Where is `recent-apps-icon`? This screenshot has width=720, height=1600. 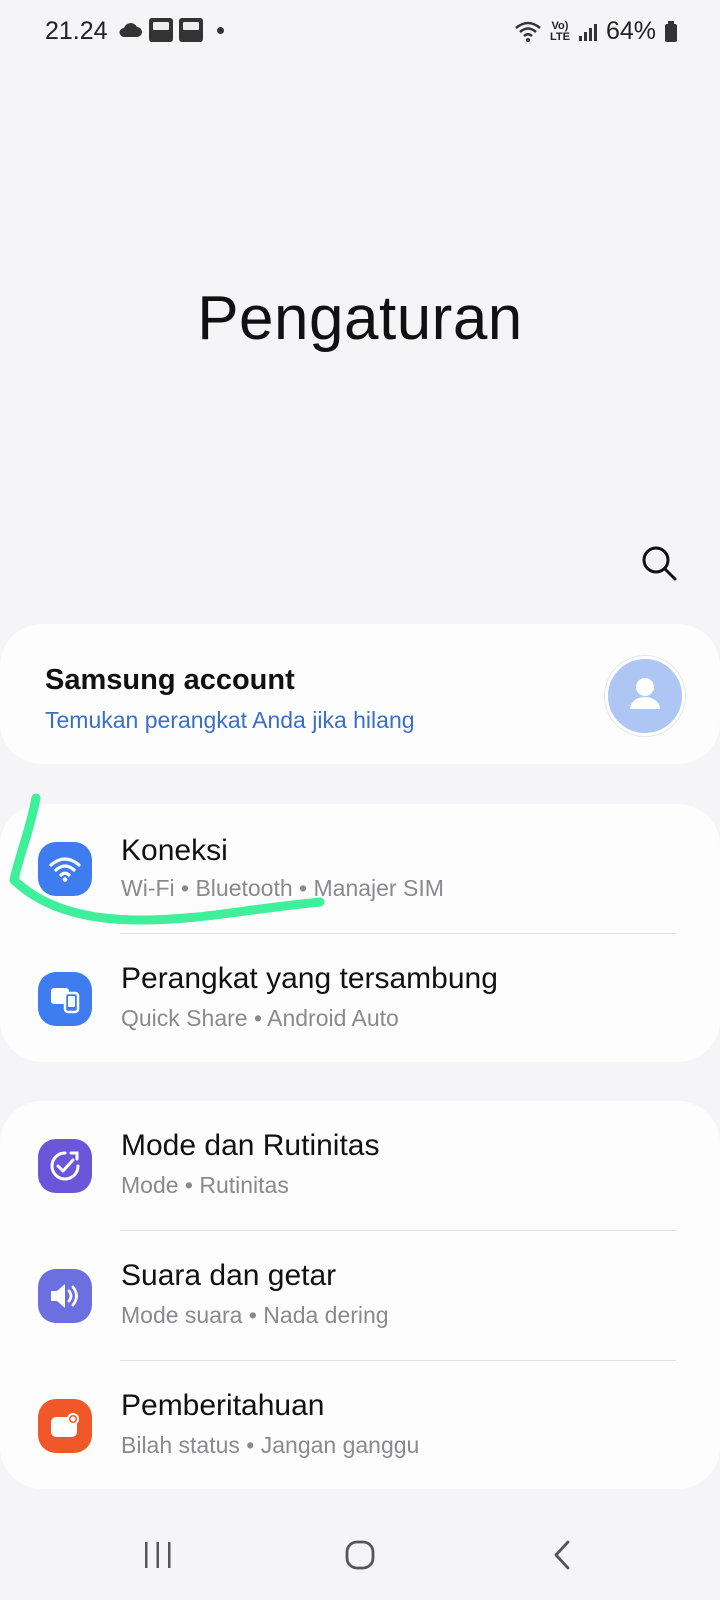
recent-apps-icon is located at coordinates (158, 1555).